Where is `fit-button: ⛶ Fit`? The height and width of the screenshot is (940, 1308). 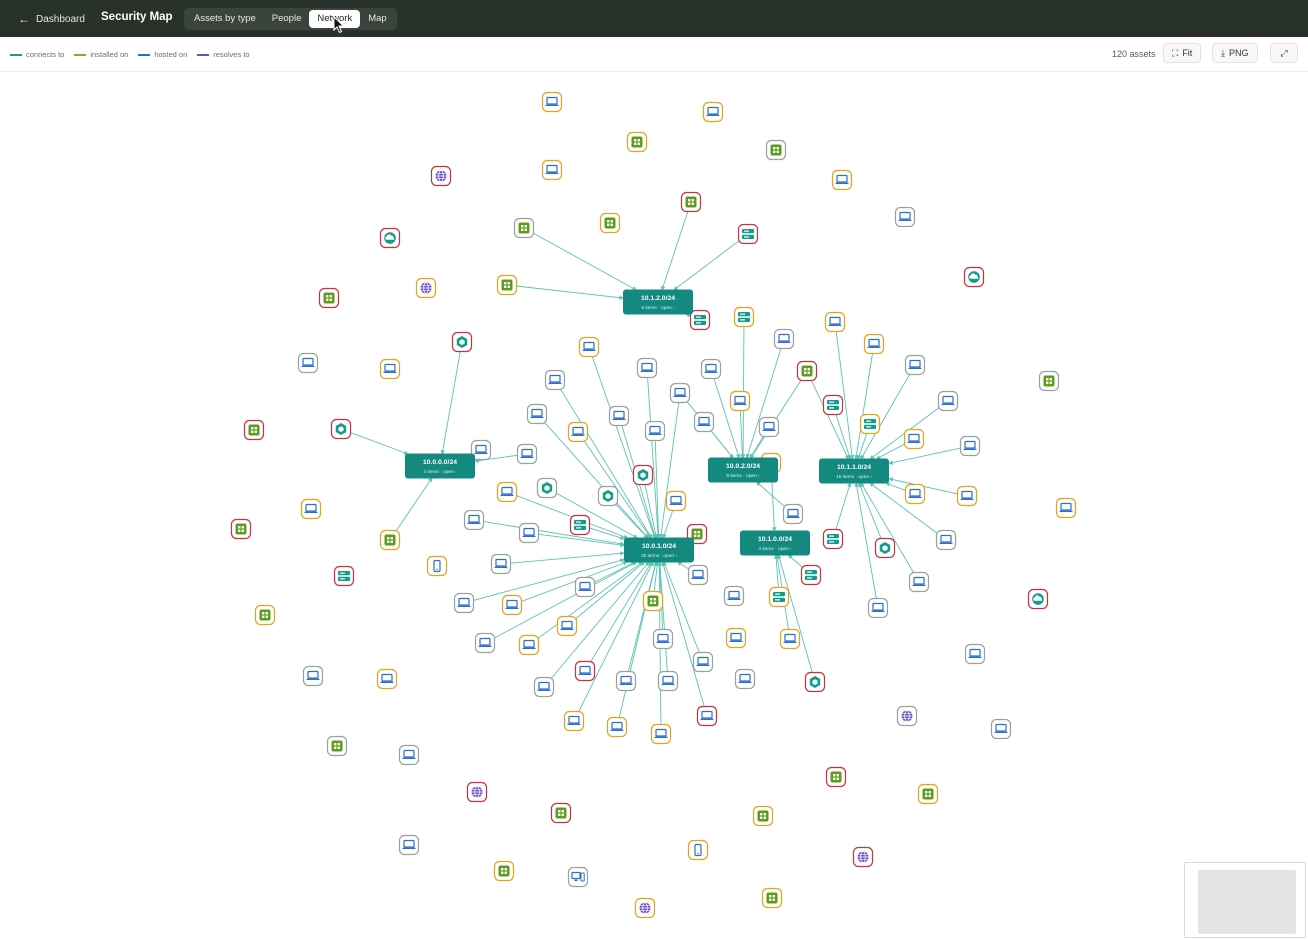 fit-button: ⛶ Fit is located at coordinates (1182, 53).